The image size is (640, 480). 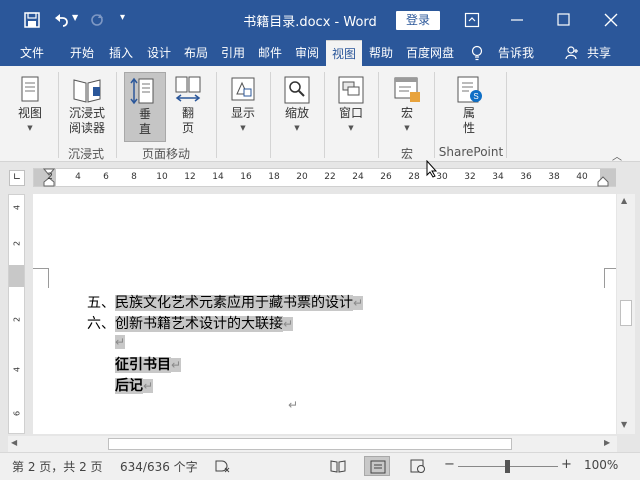 I want to click on tab-selector: ∟, so click(x=17, y=178).